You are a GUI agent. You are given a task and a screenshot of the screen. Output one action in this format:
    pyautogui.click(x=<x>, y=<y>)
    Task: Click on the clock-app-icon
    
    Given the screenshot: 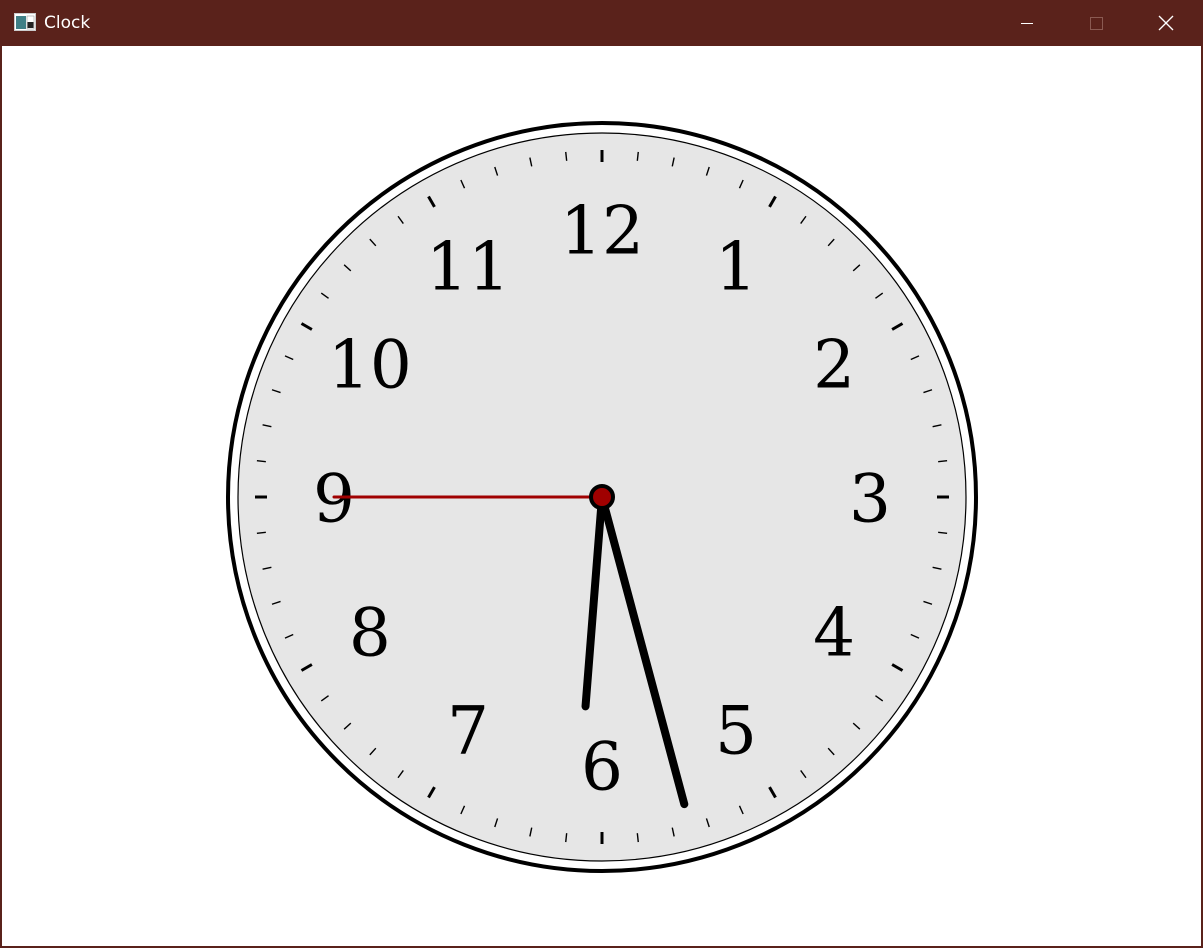 What is the action you would take?
    pyautogui.click(x=25, y=22)
    